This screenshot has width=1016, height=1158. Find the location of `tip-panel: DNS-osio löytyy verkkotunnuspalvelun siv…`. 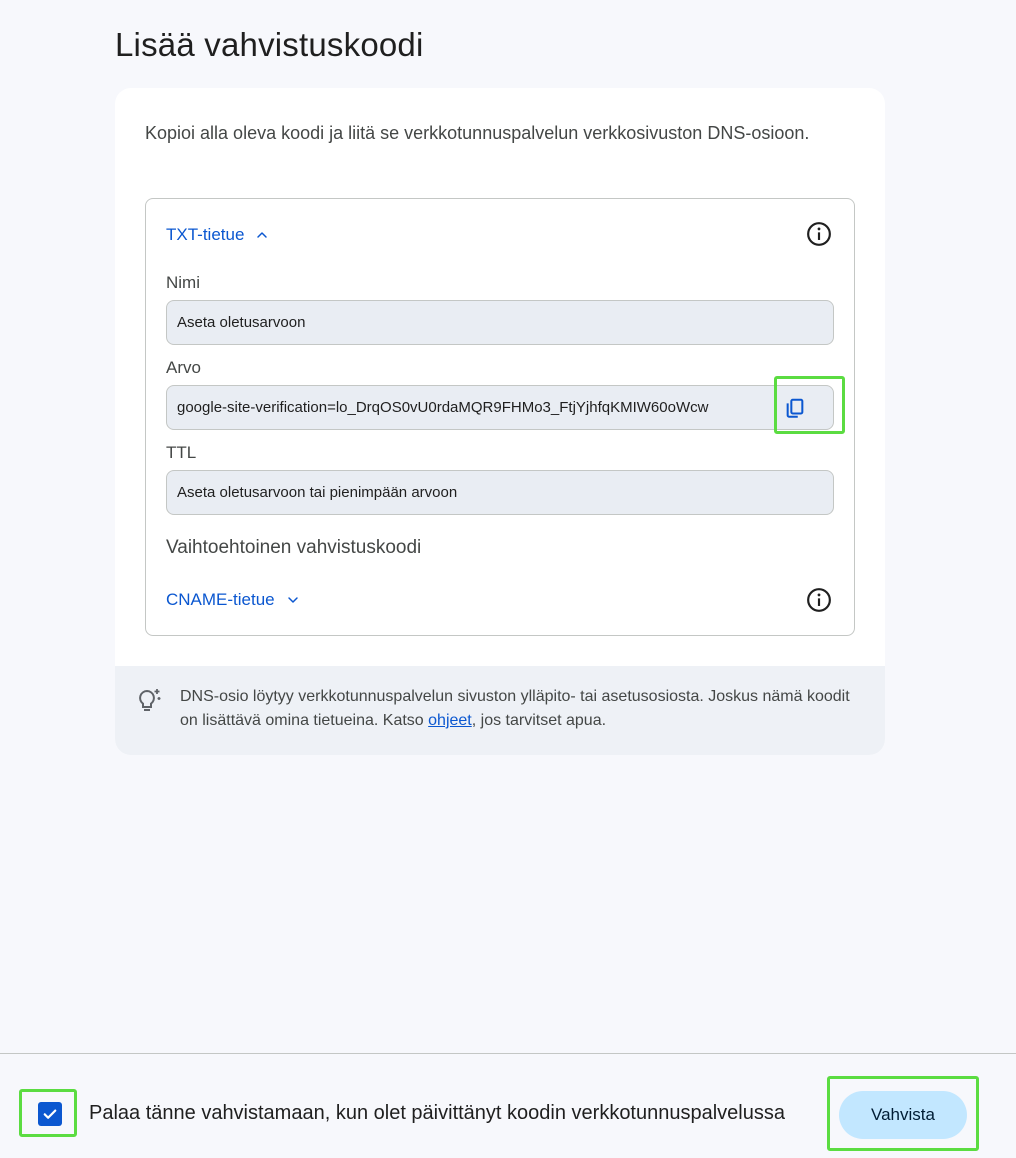

tip-panel: DNS-osio löytyy verkkotunnuspalvelun siv… is located at coordinates (500, 710).